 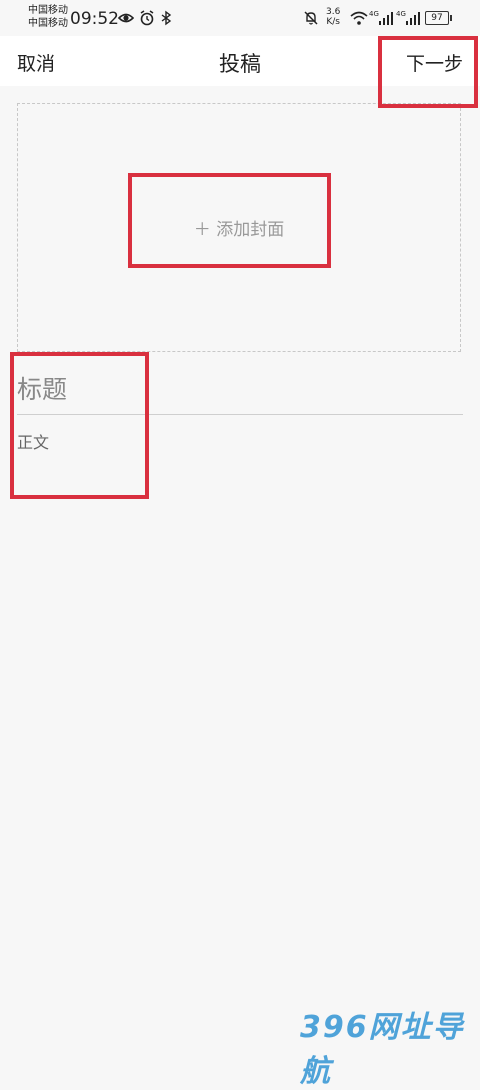 I want to click on carrier-2: 中国移动, so click(x=48, y=23).